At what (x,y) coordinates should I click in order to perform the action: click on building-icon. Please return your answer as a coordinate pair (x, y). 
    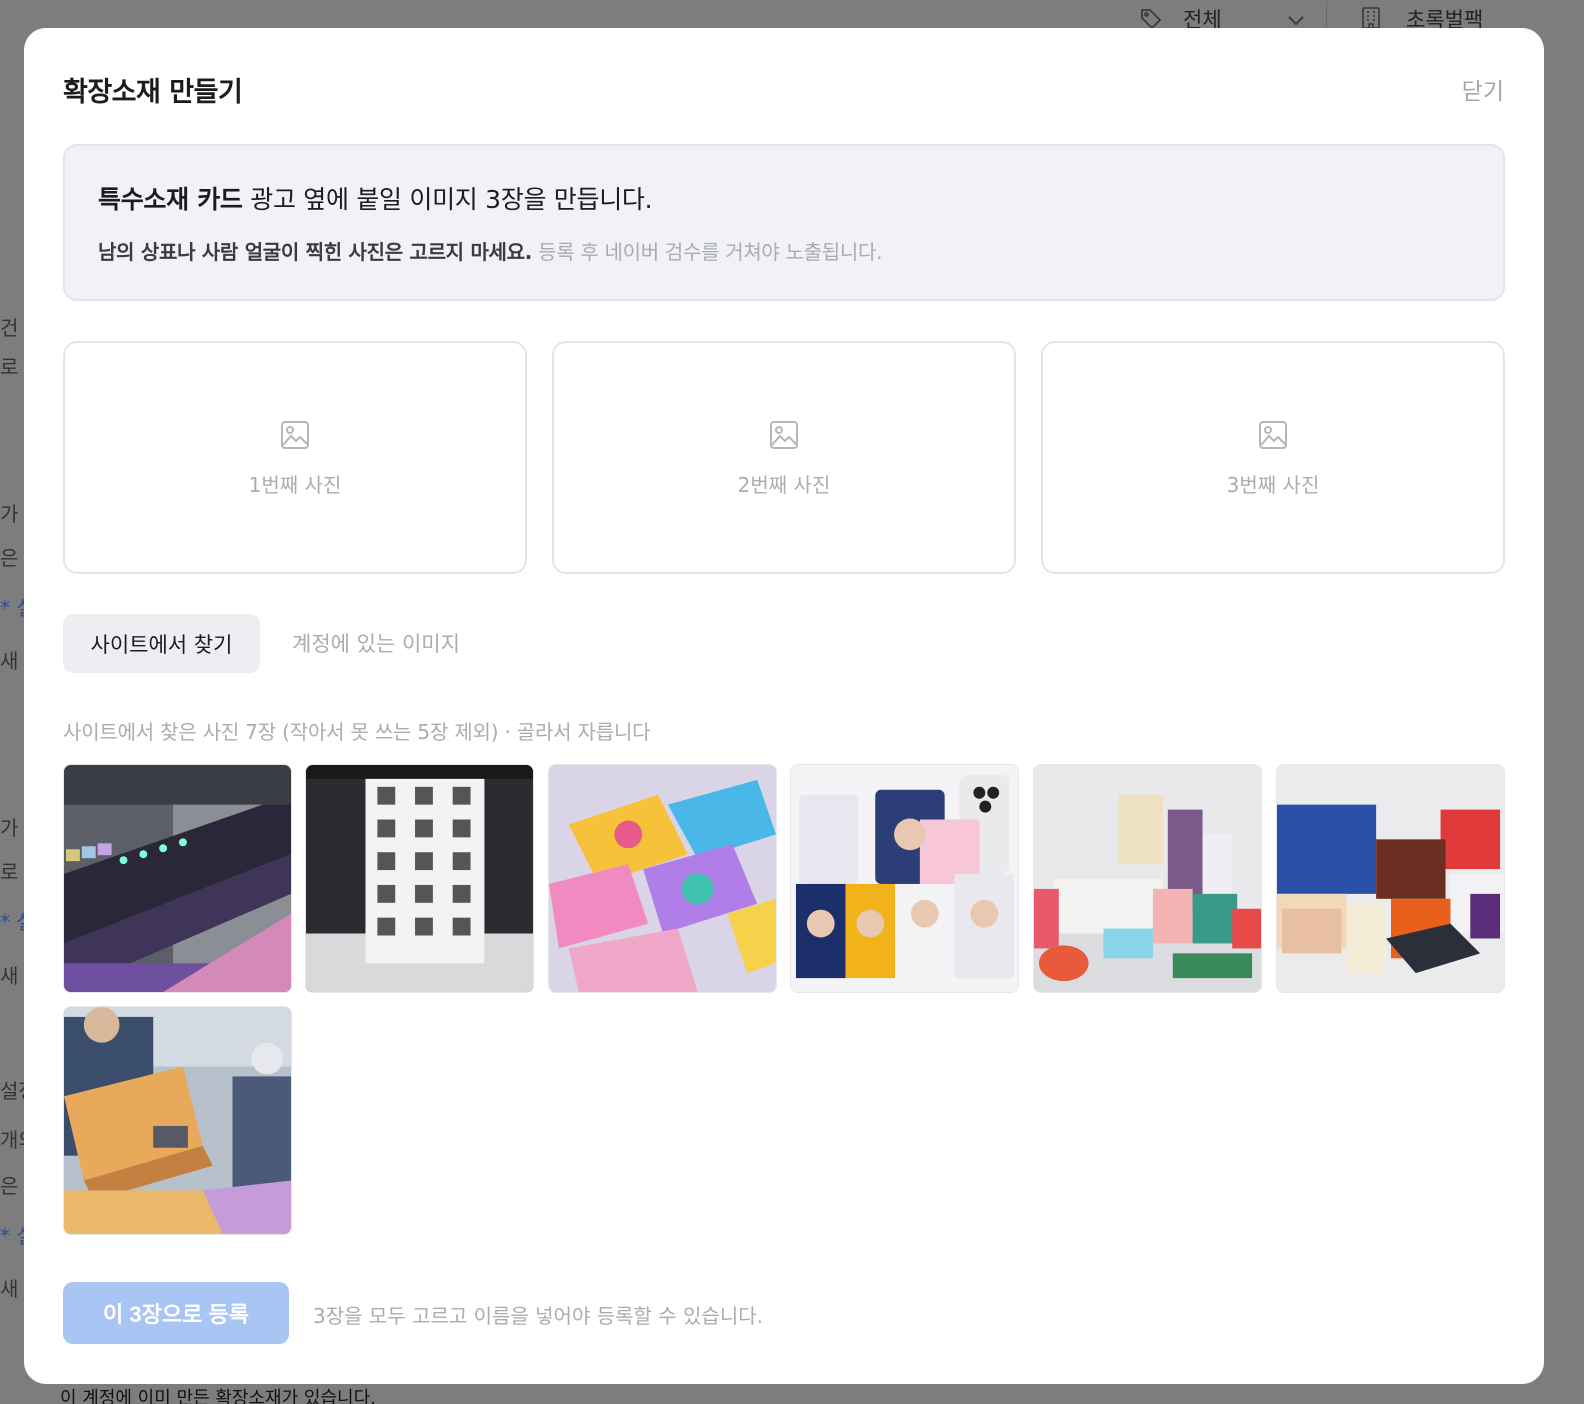
    Looking at the image, I should click on (1371, 18).